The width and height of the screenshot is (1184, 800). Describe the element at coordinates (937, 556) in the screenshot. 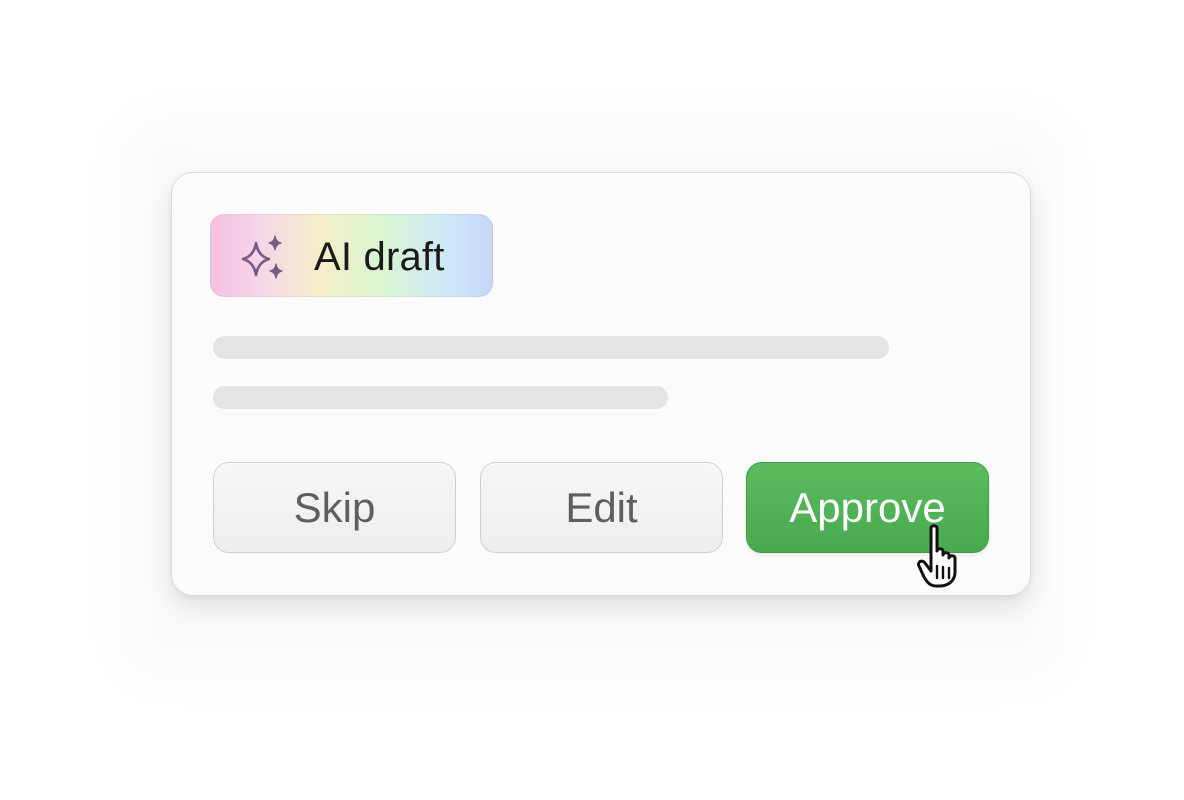

I see `hand-pointer-icon` at that location.